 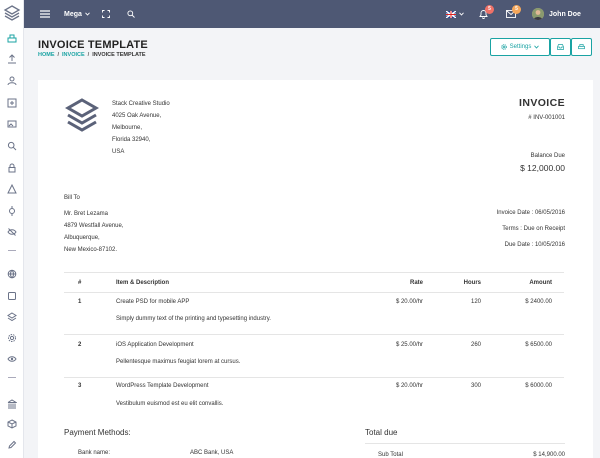 I want to click on avatar, so click(x=538, y=14).